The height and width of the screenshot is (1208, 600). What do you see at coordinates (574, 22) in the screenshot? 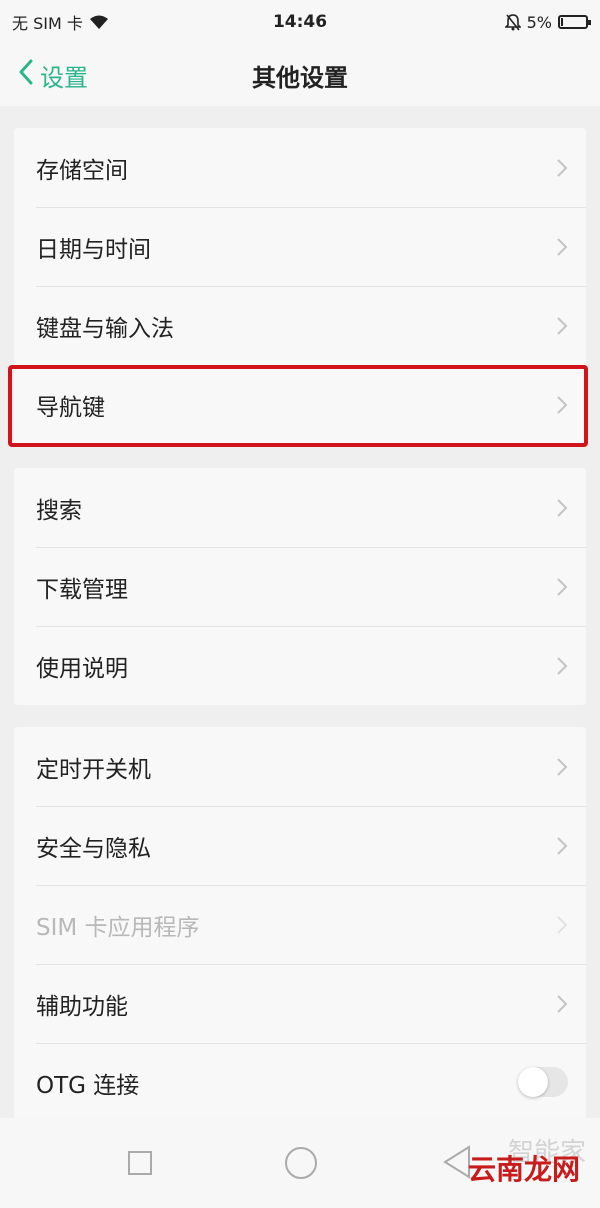
I see `battery-icon` at bounding box center [574, 22].